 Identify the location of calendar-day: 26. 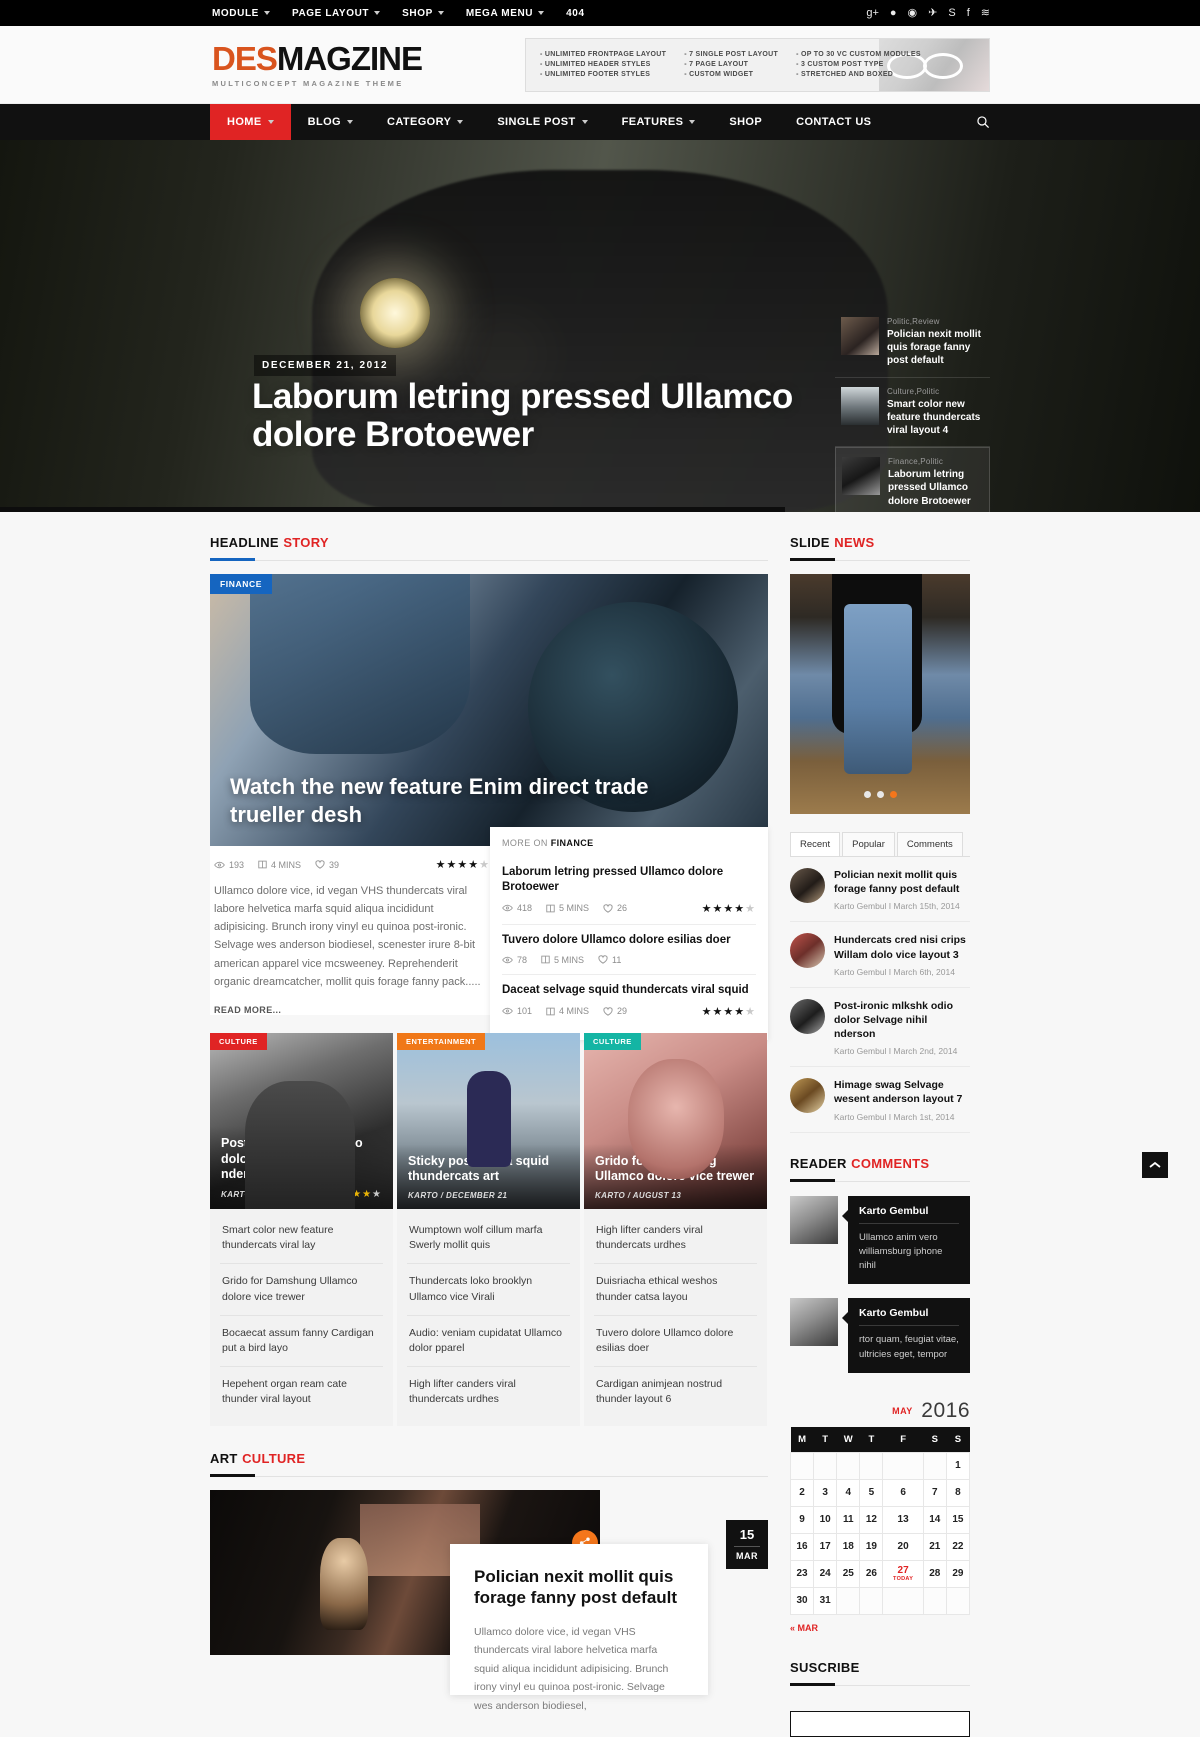
(871, 1573).